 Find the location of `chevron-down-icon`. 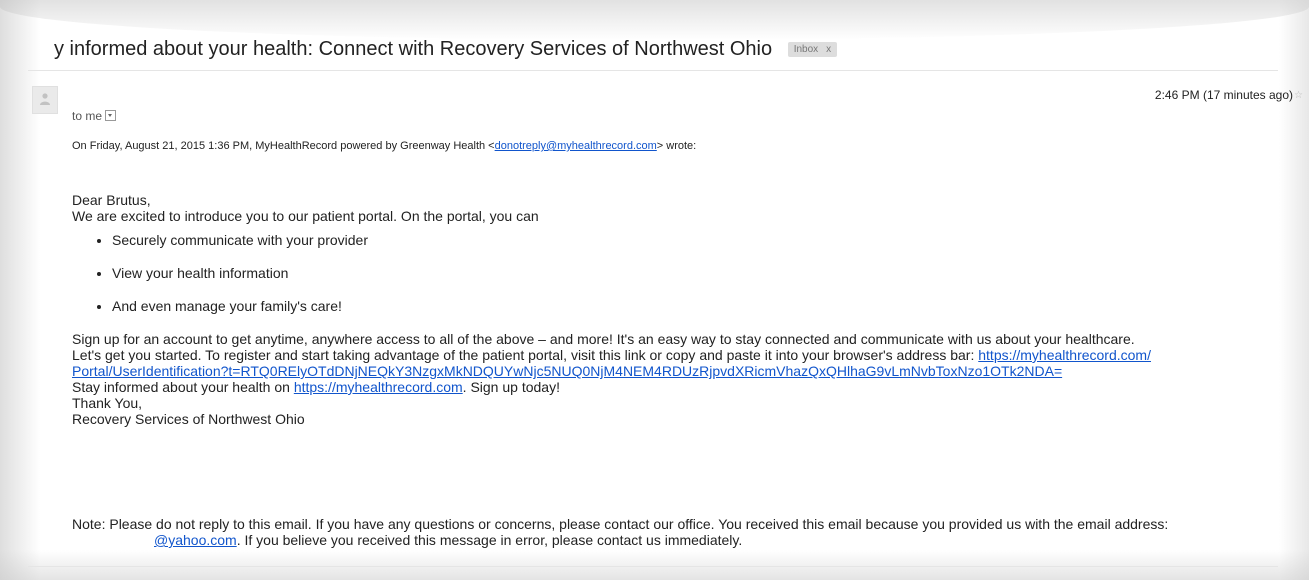

chevron-down-icon is located at coordinates (111, 115).